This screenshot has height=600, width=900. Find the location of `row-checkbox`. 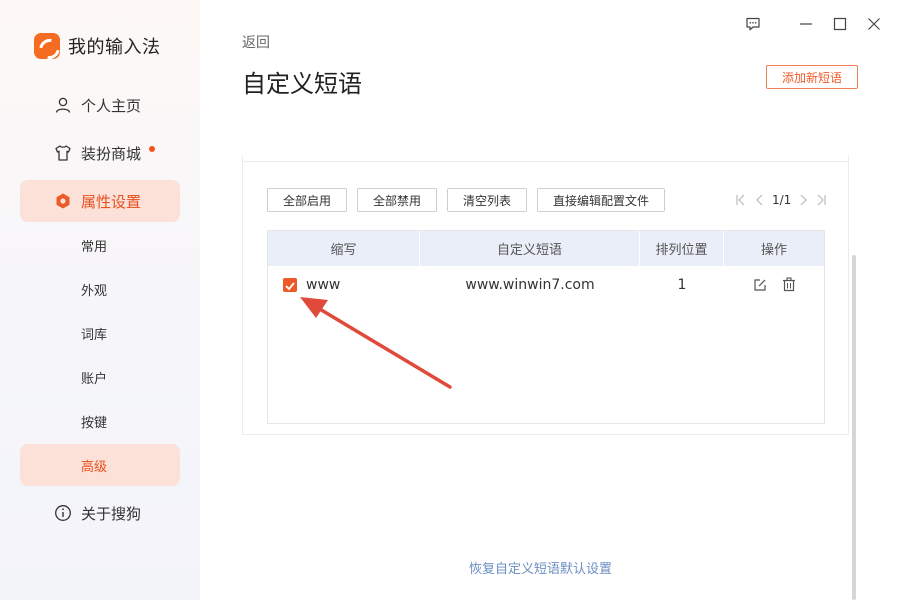

row-checkbox is located at coordinates (290, 285).